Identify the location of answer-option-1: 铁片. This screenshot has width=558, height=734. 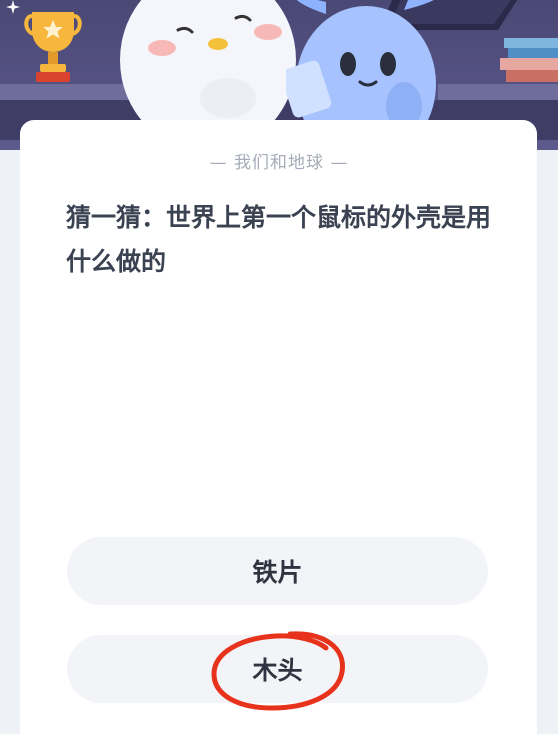
(277, 571).